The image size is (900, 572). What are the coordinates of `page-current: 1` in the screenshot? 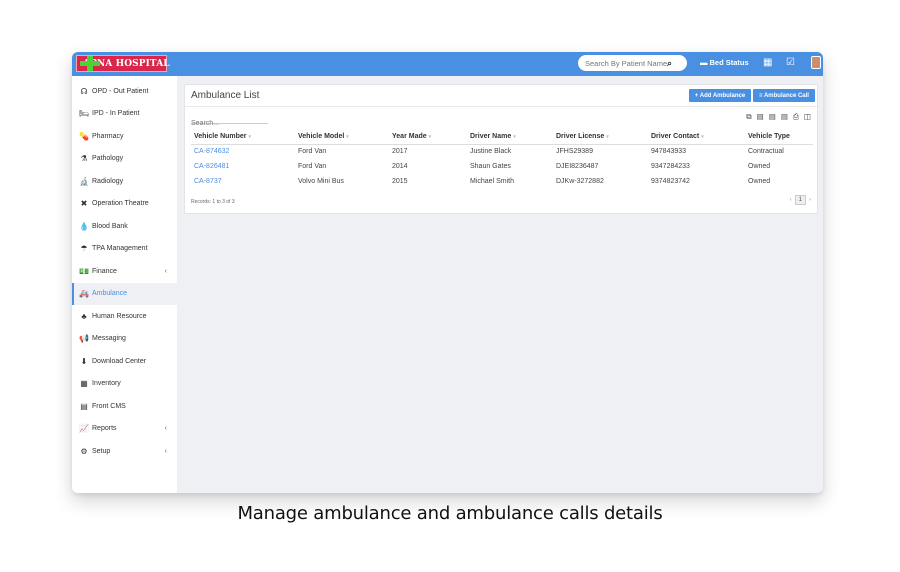 It's located at (800, 200).